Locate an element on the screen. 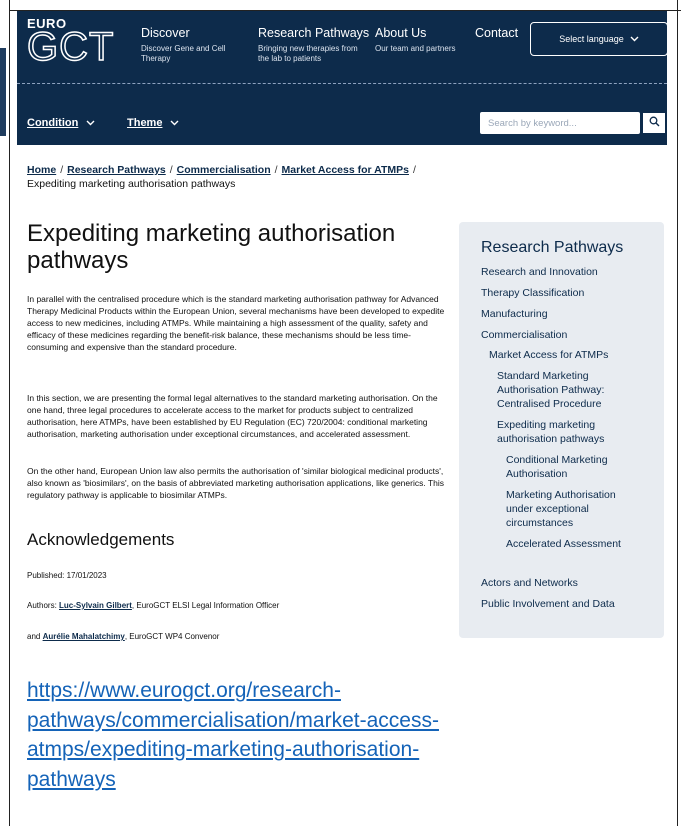 Image resolution: width=681 pixels, height=826 pixels. sidebar-item-public-involvement: Public Involvement and Data is located at coordinates (548, 604).